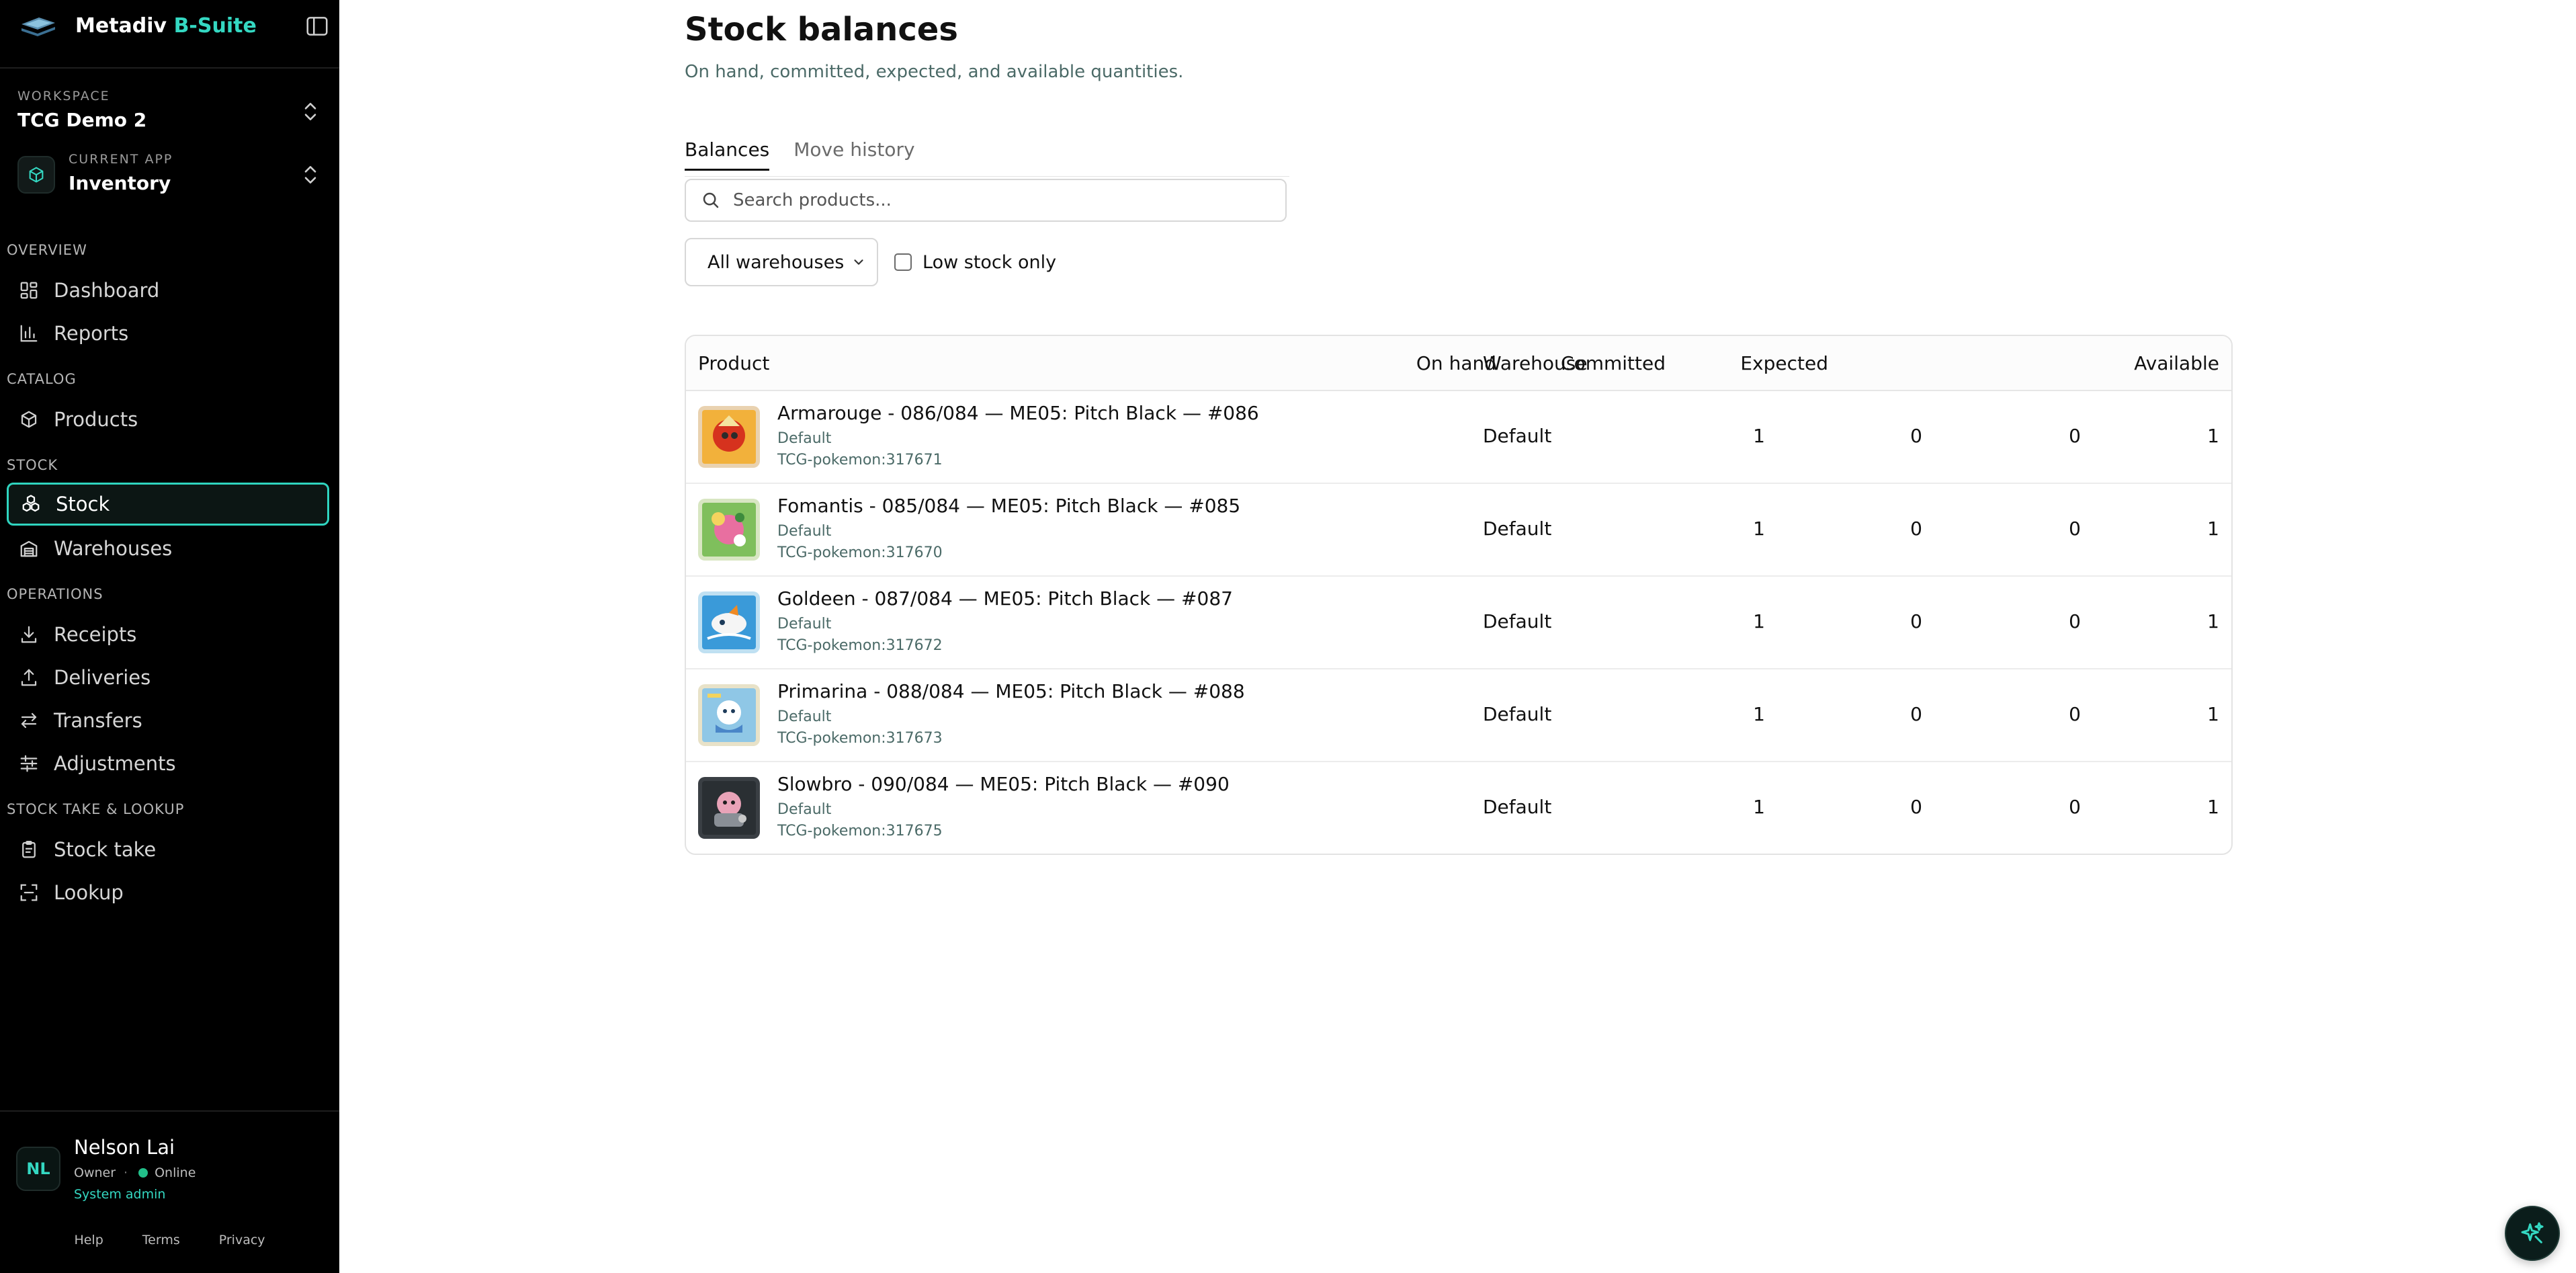  What do you see at coordinates (121, 159) in the screenshot?
I see `app-caption: Current app` at bounding box center [121, 159].